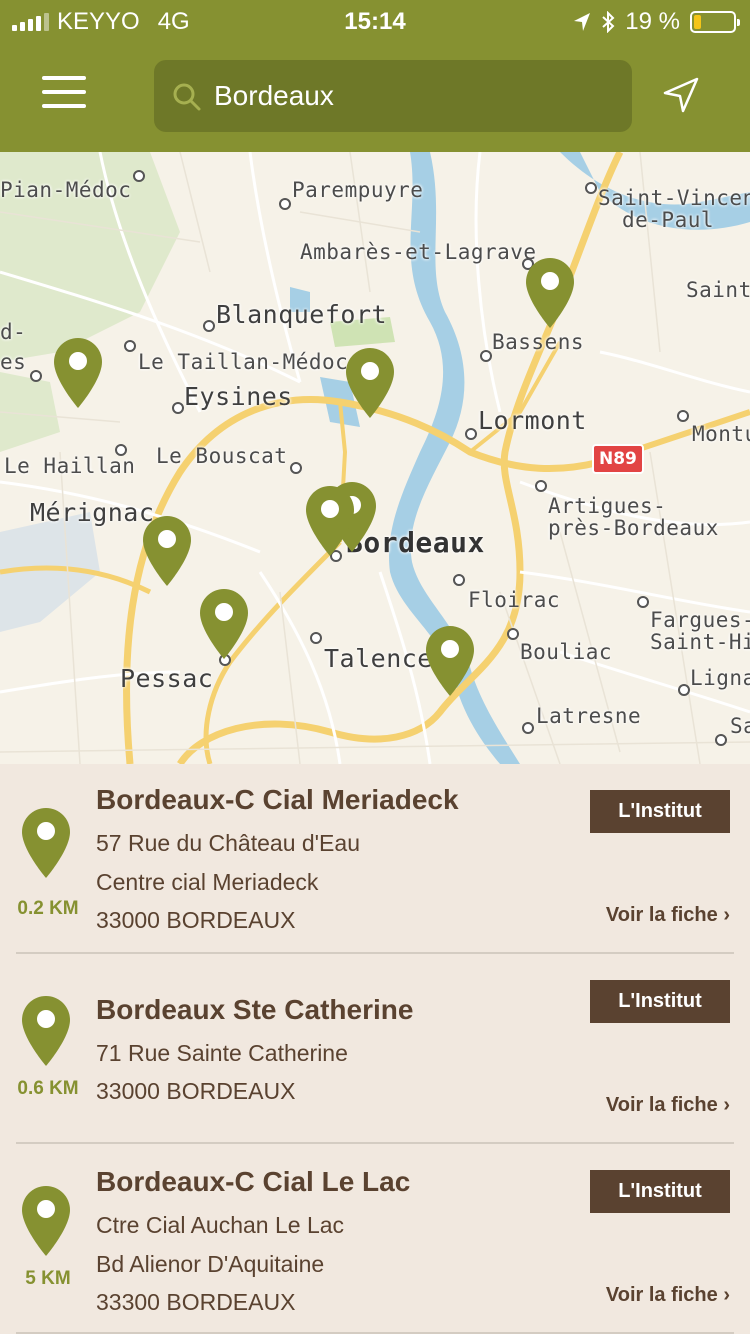 The image size is (750, 1334). Describe the element at coordinates (652, 21) in the screenshot. I see `battery-percent: 19 %` at that location.